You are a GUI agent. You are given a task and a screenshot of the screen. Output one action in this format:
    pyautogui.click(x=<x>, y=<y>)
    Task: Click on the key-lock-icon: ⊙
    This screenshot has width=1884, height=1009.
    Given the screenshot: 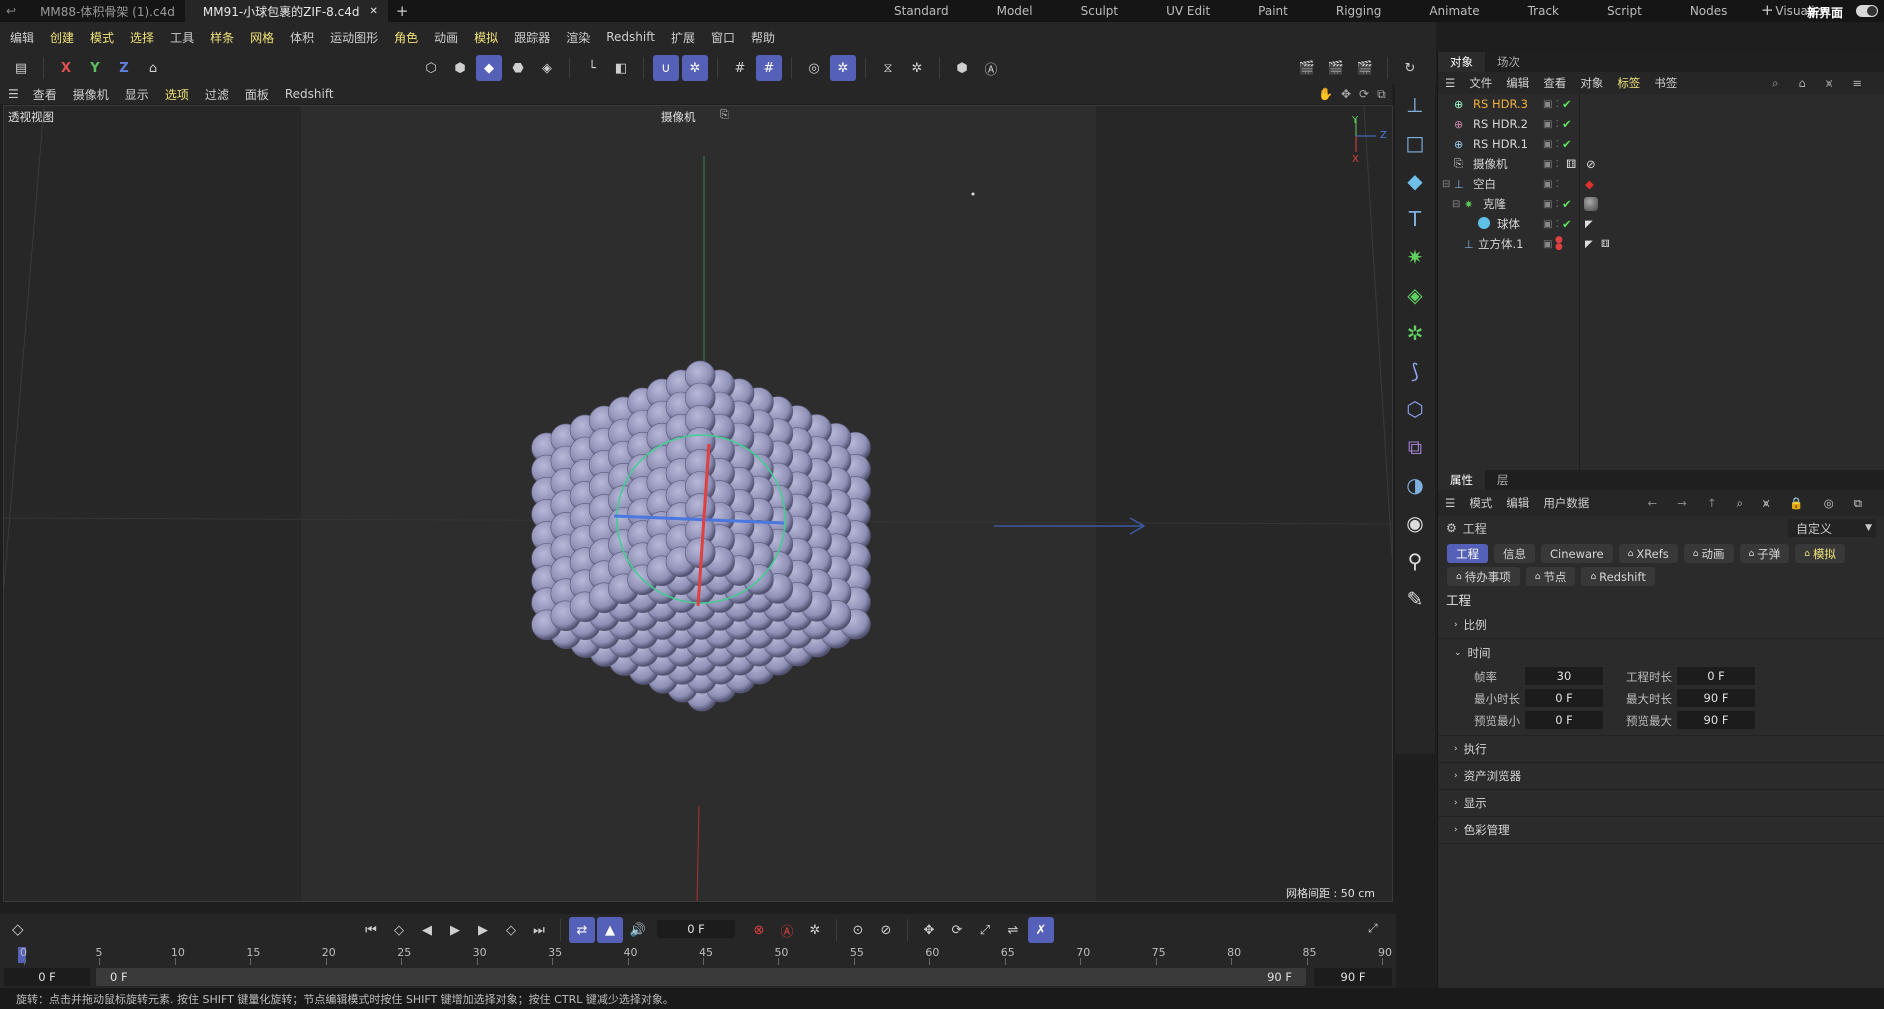 What is the action you would take?
    pyautogui.click(x=858, y=930)
    